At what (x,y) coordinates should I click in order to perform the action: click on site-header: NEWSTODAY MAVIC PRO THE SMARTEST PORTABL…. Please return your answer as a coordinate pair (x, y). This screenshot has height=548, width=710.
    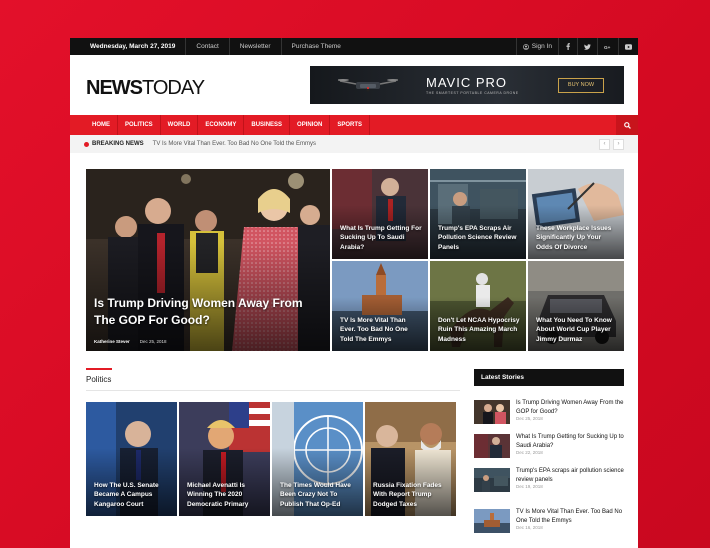
    Looking at the image, I should click on (354, 85).